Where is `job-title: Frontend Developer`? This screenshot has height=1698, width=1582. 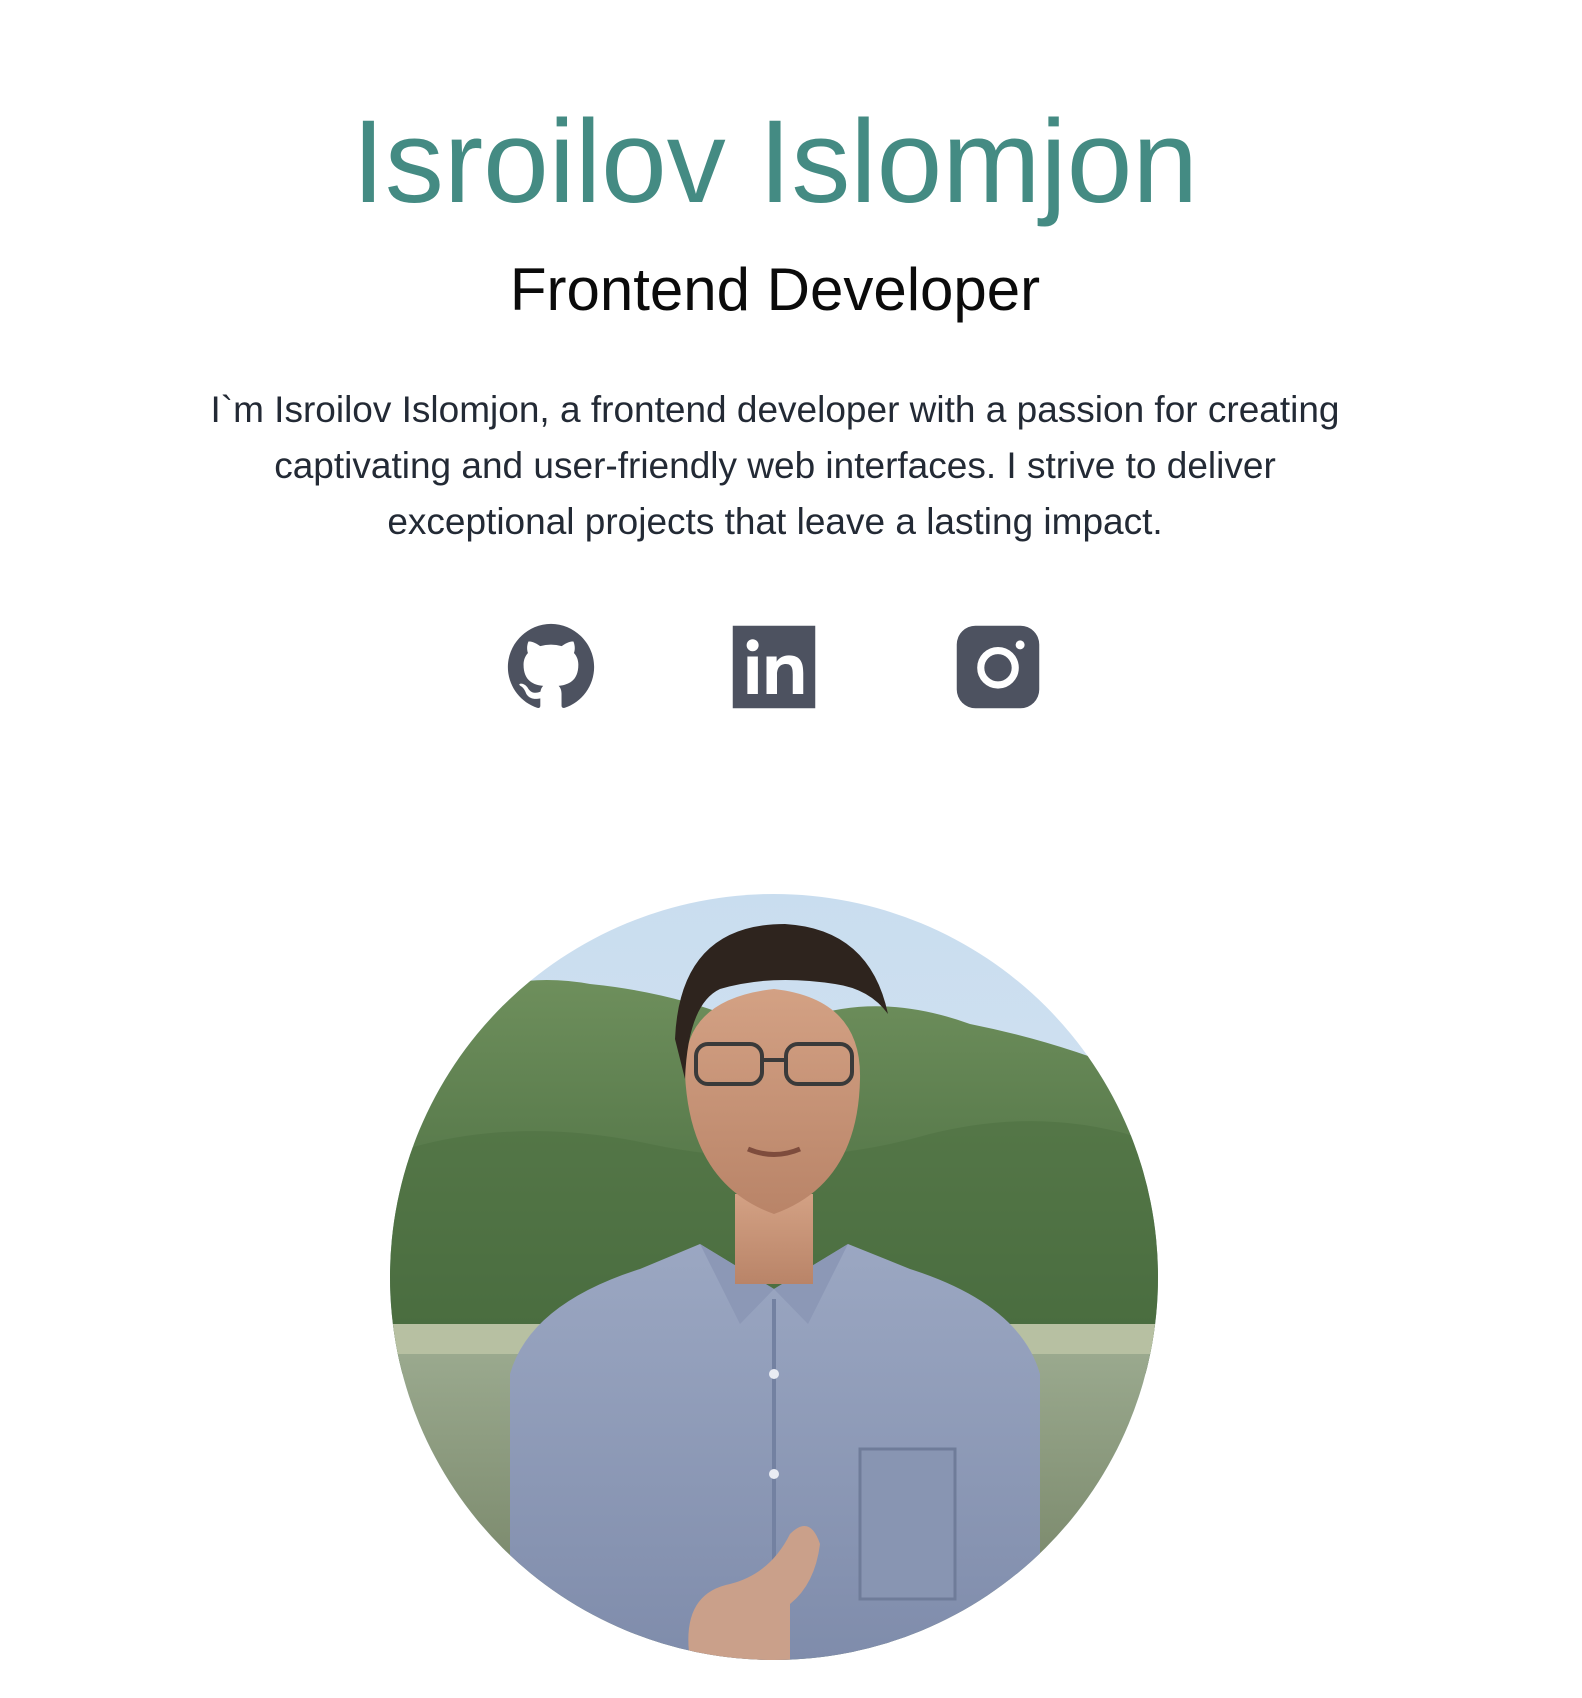 job-title: Frontend Developer is located at coordinates (775, 289).